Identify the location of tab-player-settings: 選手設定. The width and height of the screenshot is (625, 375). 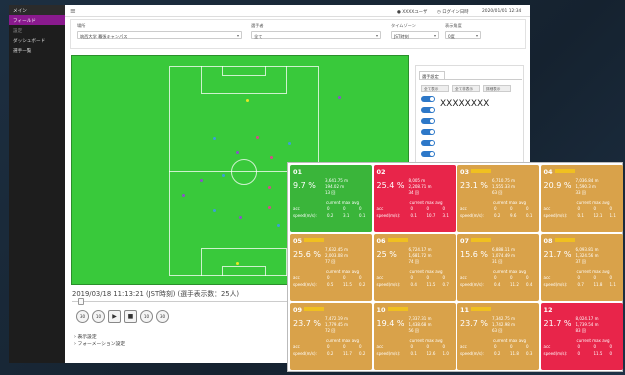
(432, 75).